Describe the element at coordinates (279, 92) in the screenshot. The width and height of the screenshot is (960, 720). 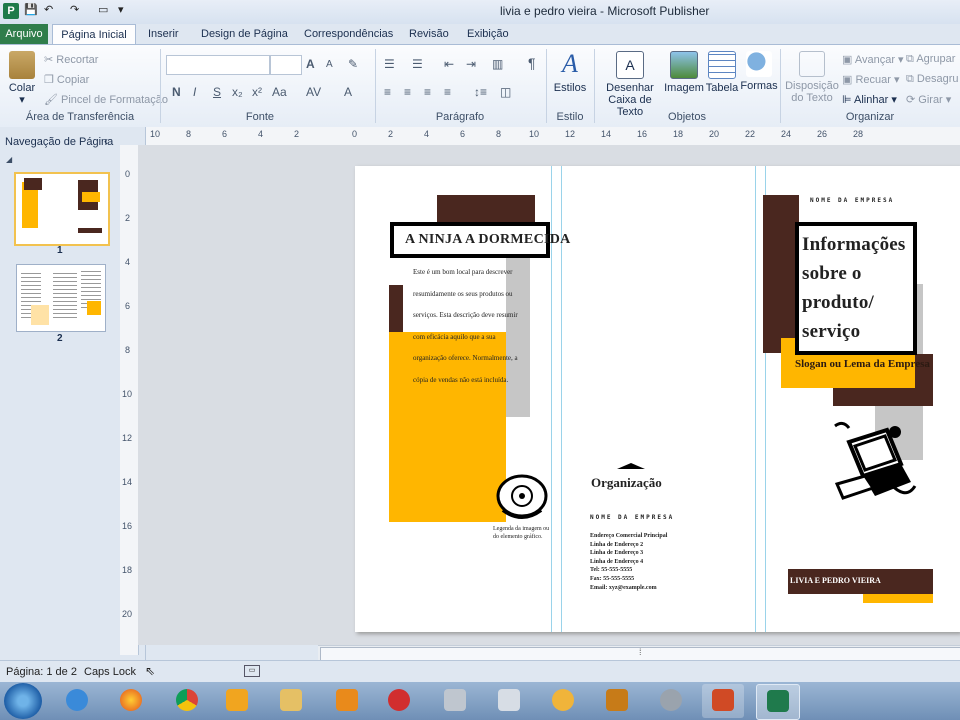
I see `change-case-button: Aa` at that location.